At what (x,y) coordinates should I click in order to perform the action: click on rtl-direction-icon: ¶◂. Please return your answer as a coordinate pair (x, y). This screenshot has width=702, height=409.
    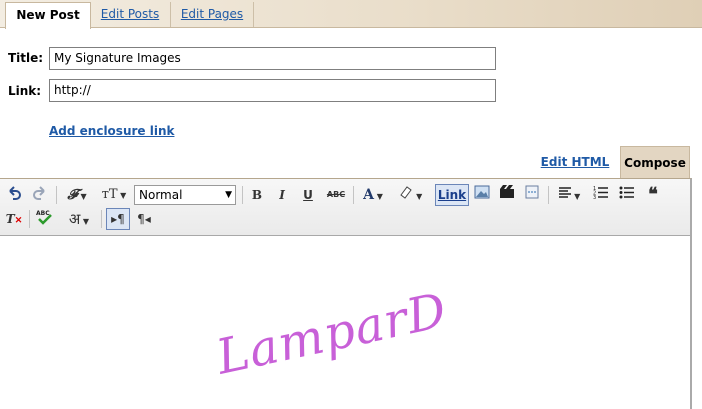
    Looking at the image, I should click on (144, 219).